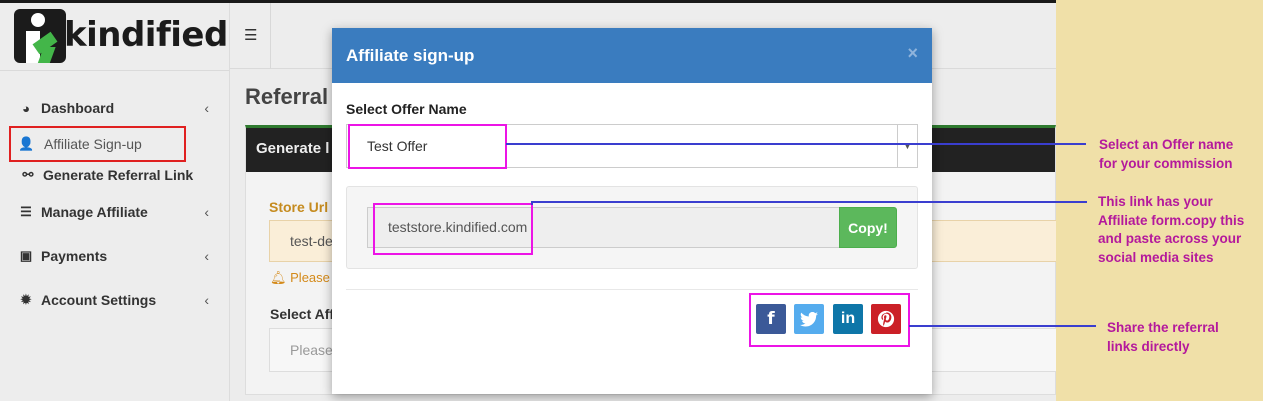  What do you see at coordinates (97, 144) in the screenshot?
I see `sidebar-highlight-box` at bounding box center [97, 144].